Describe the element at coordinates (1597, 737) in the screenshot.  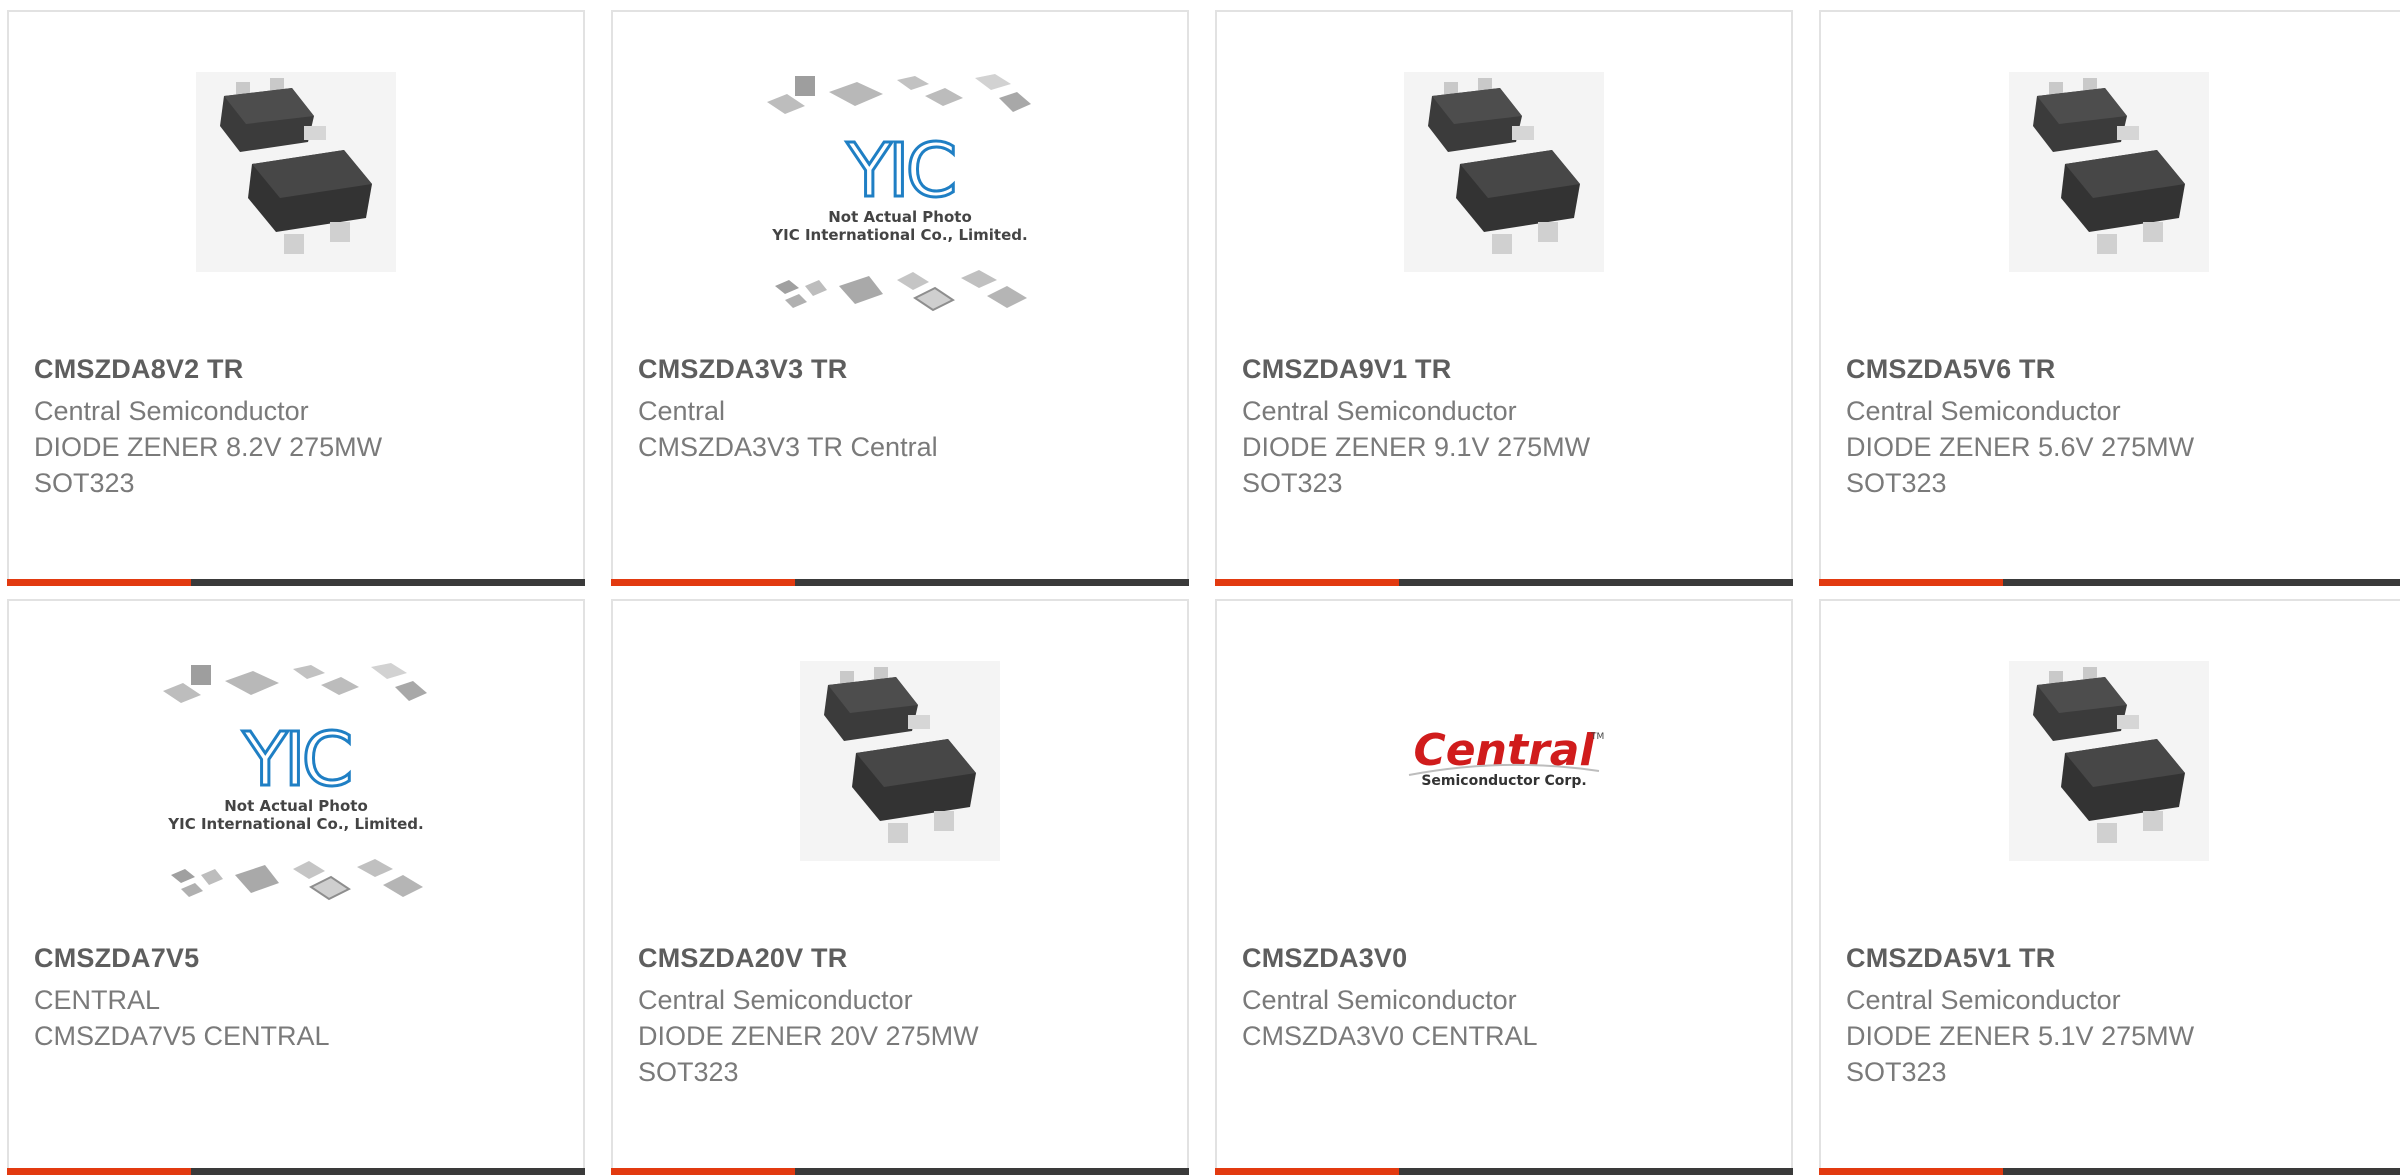
I see `svg-text: TM` at that location.